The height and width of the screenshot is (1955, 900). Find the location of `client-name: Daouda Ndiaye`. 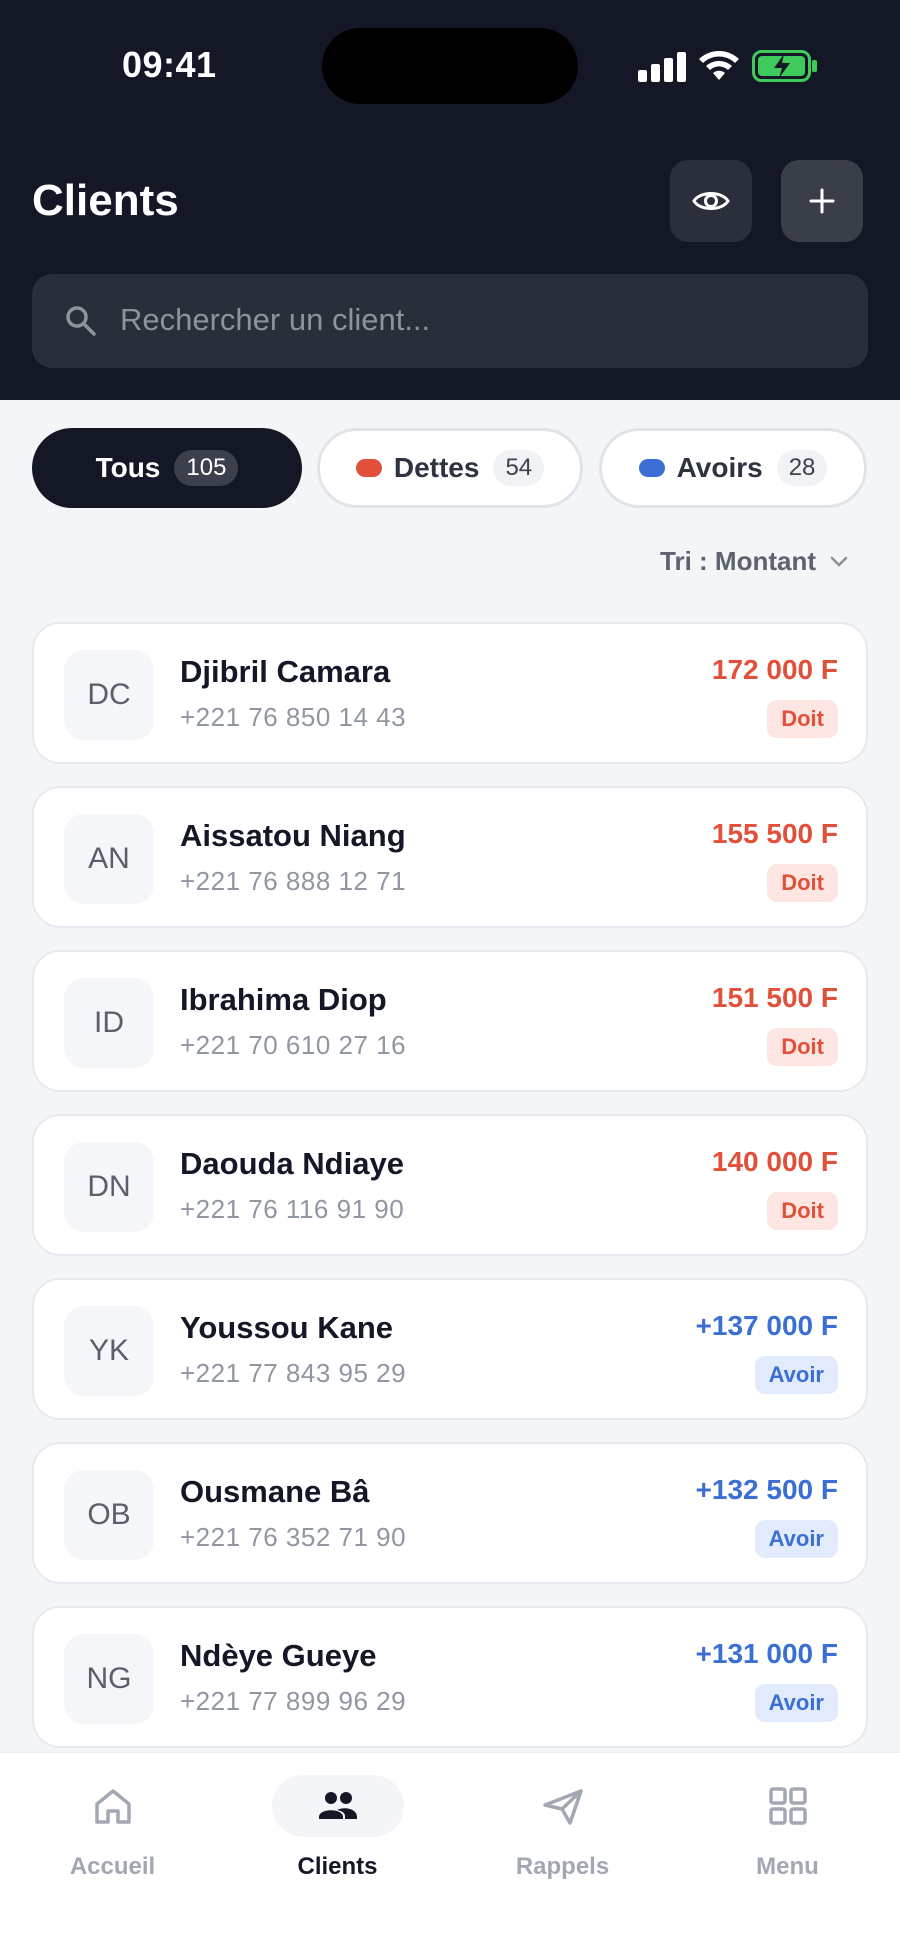

client-name: Daouda Ndiaye is located at coordinates (292, 1163).